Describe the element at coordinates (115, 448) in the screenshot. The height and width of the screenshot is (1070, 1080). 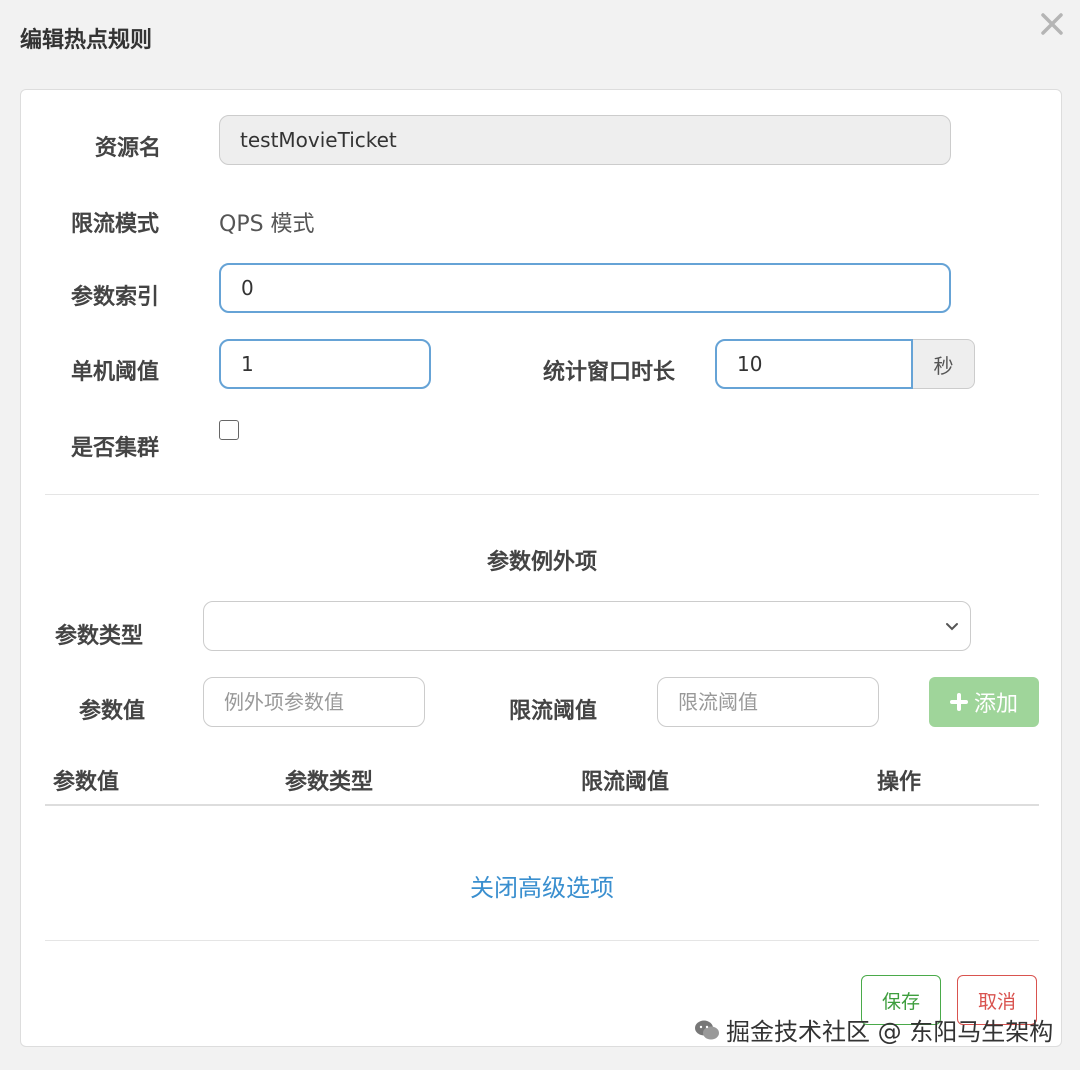
I see `cluster-label: 是否集群` at that location.